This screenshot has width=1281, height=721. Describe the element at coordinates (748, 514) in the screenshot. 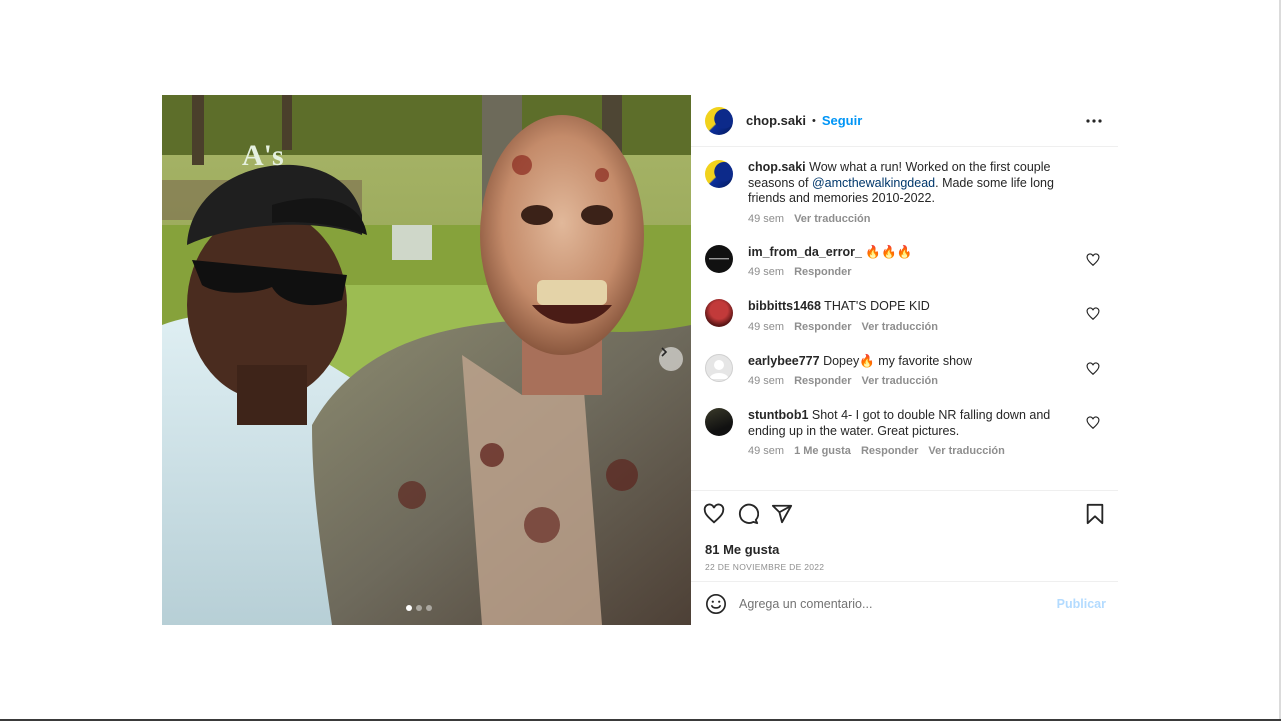

I see `comment-bubble-icon` at that location.